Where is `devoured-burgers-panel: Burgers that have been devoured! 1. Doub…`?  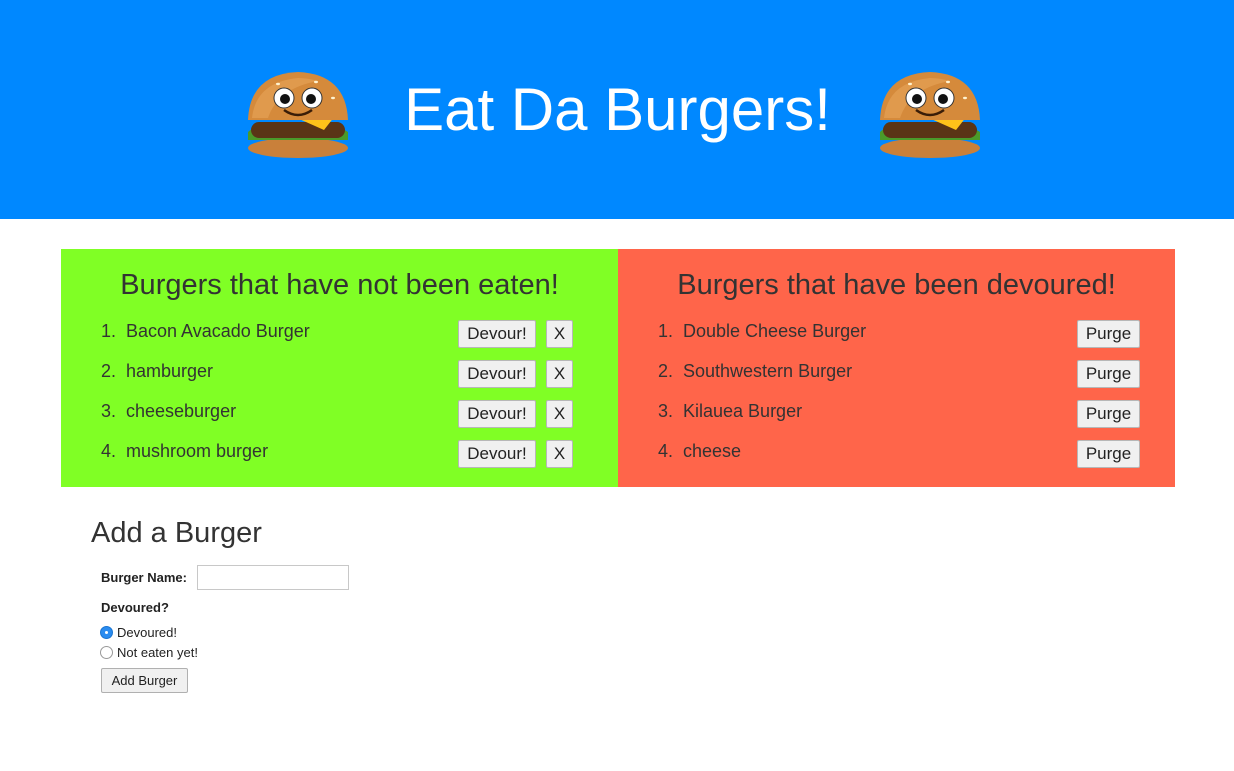
devoured-burgers-panel: Burgers that have been devoured! 1. Doub… is located at coordinates (896, 368).